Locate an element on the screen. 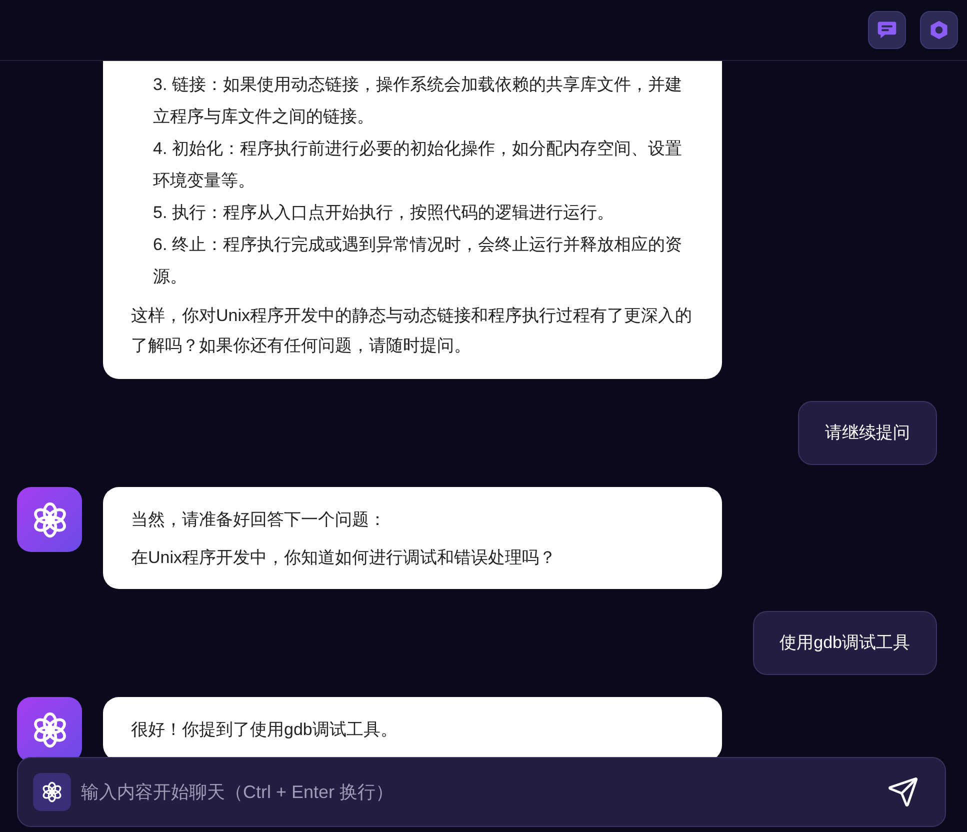 This screenshot has width=967, height=832. knot-icon is located at coordinates (52, 792).